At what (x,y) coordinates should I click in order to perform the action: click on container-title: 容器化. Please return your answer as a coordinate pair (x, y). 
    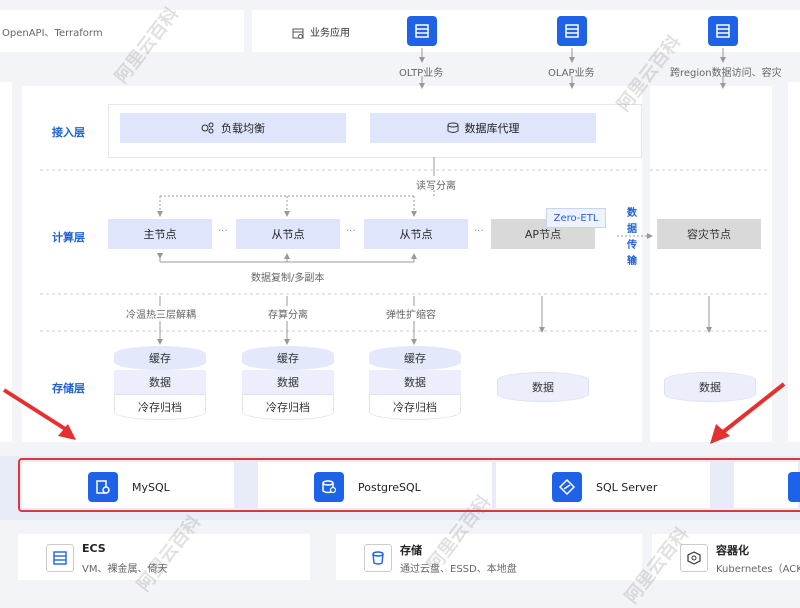
    Looking at the image, I should click on (732, 550).